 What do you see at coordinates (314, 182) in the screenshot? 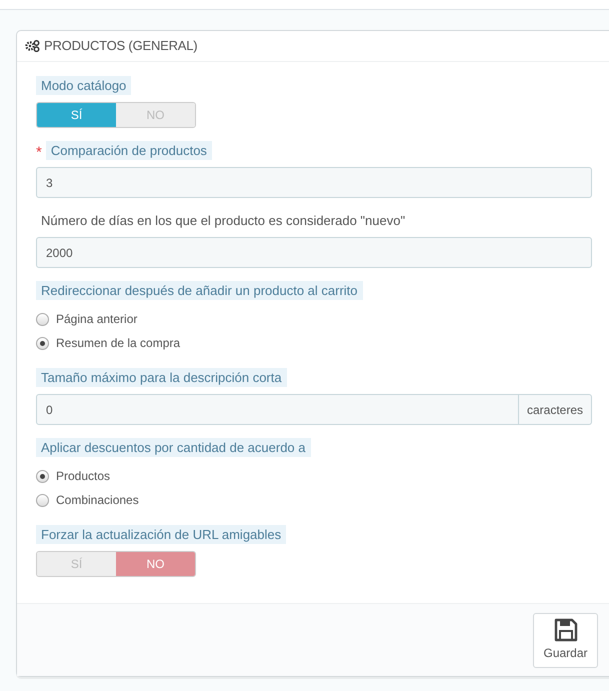
I see `input-field: 3` at bounding box center [314, 182].